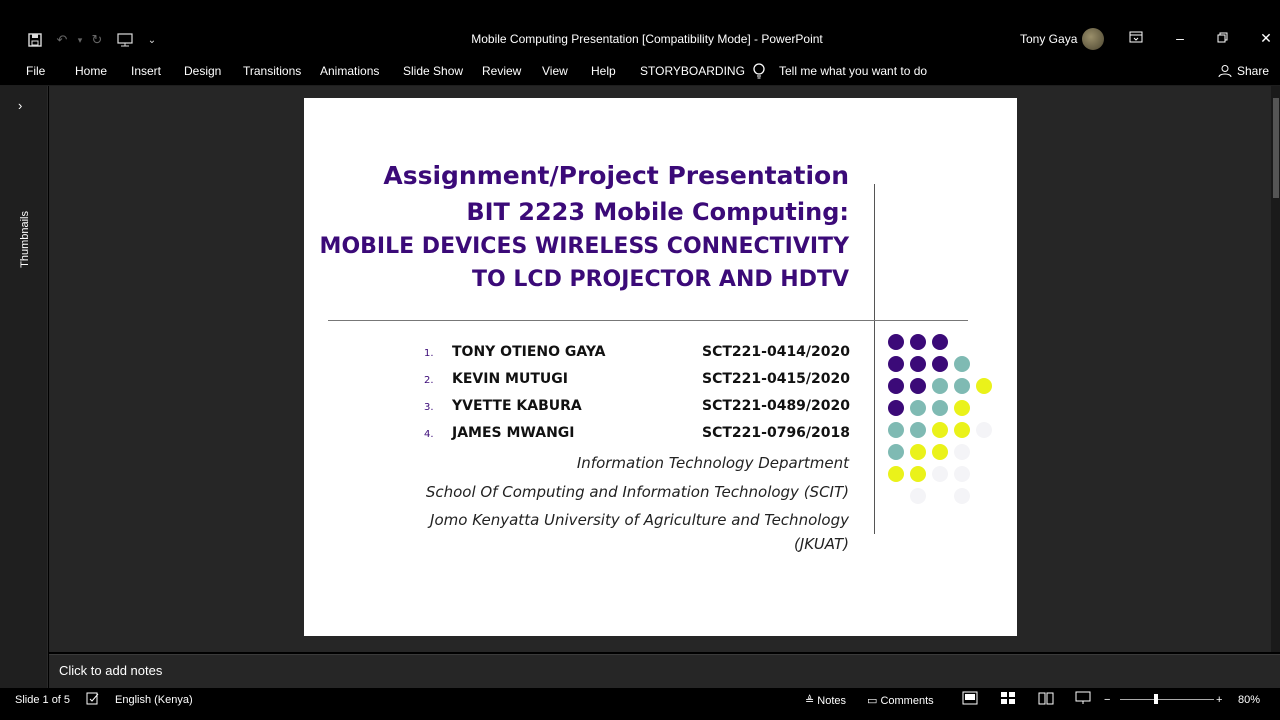 Image resolution: width=1280 pixels, height=720 pixels. What do you see at coordinates (429, 380) in the screenshot?
I see `member-number: 2.` at bounding box center [429, 380].